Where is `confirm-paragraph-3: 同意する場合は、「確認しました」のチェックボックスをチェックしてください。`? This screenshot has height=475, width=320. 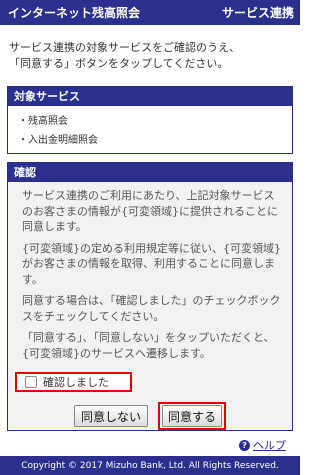
confirm-paragraph-3: 同意する場合は、「確認しました」のチェックボックスをチェックしてください。 is located at coordinates (151, 308).